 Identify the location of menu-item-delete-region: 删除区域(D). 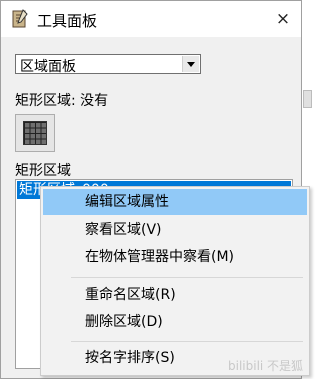
(175, 322).